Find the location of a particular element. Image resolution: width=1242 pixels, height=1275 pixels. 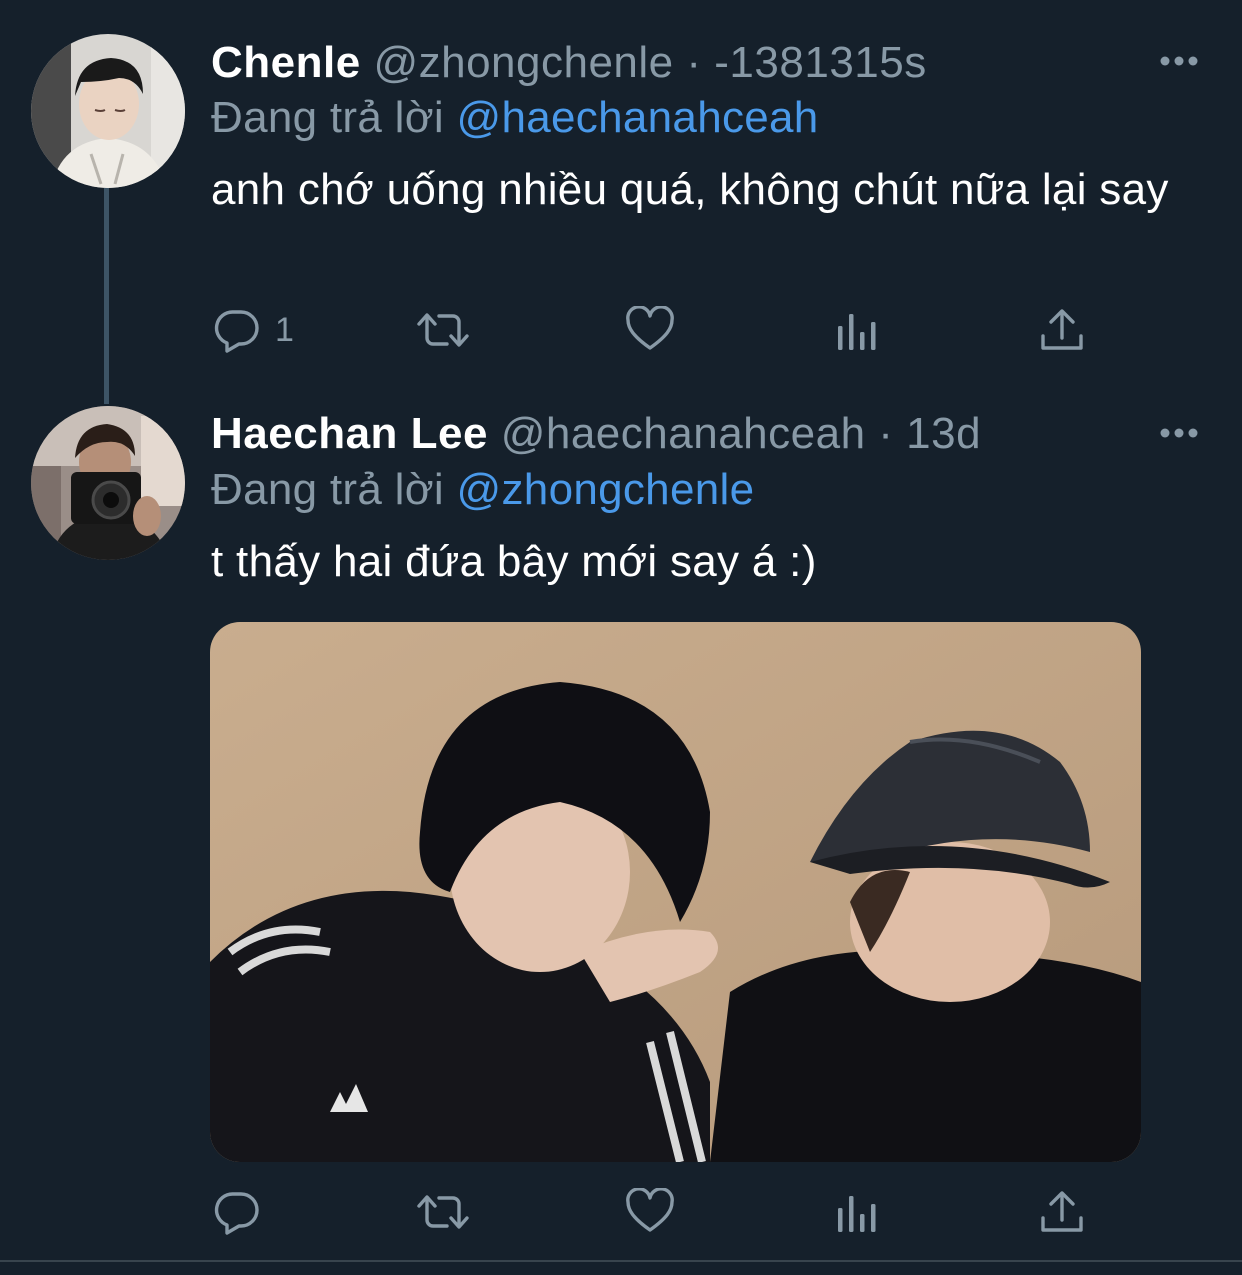

user-handle: @haechanahceah is located at coordinates (683, 433).